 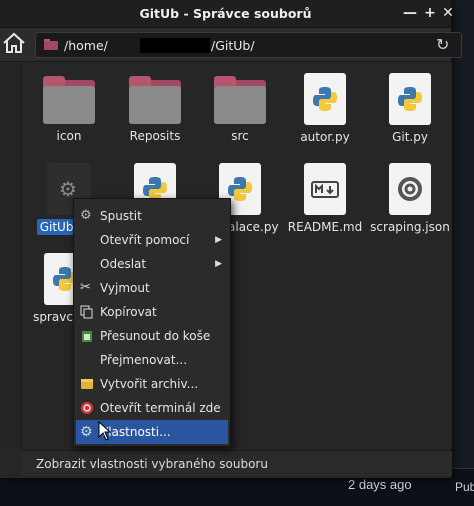 What do you see at coordinates (464, 487) in the screenshot?
I see `background-snippet: Publ` at bounding box center [464, 487].